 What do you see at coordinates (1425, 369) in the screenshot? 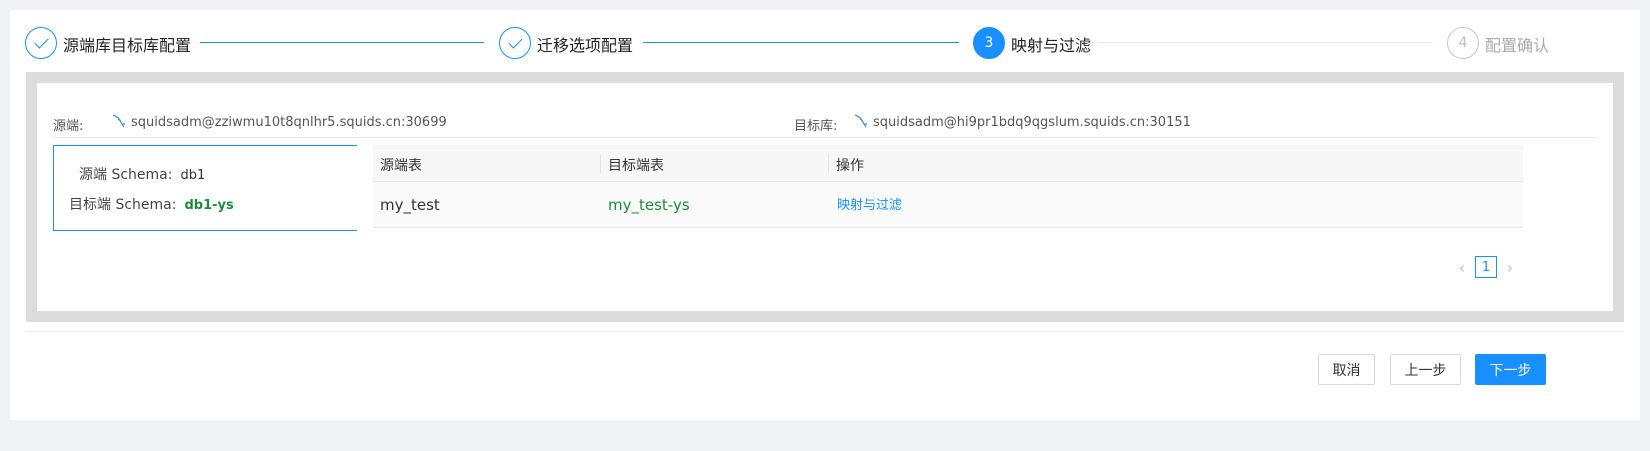
I see `previous-step-button: 上一步` at bounding box center [1425, 369].